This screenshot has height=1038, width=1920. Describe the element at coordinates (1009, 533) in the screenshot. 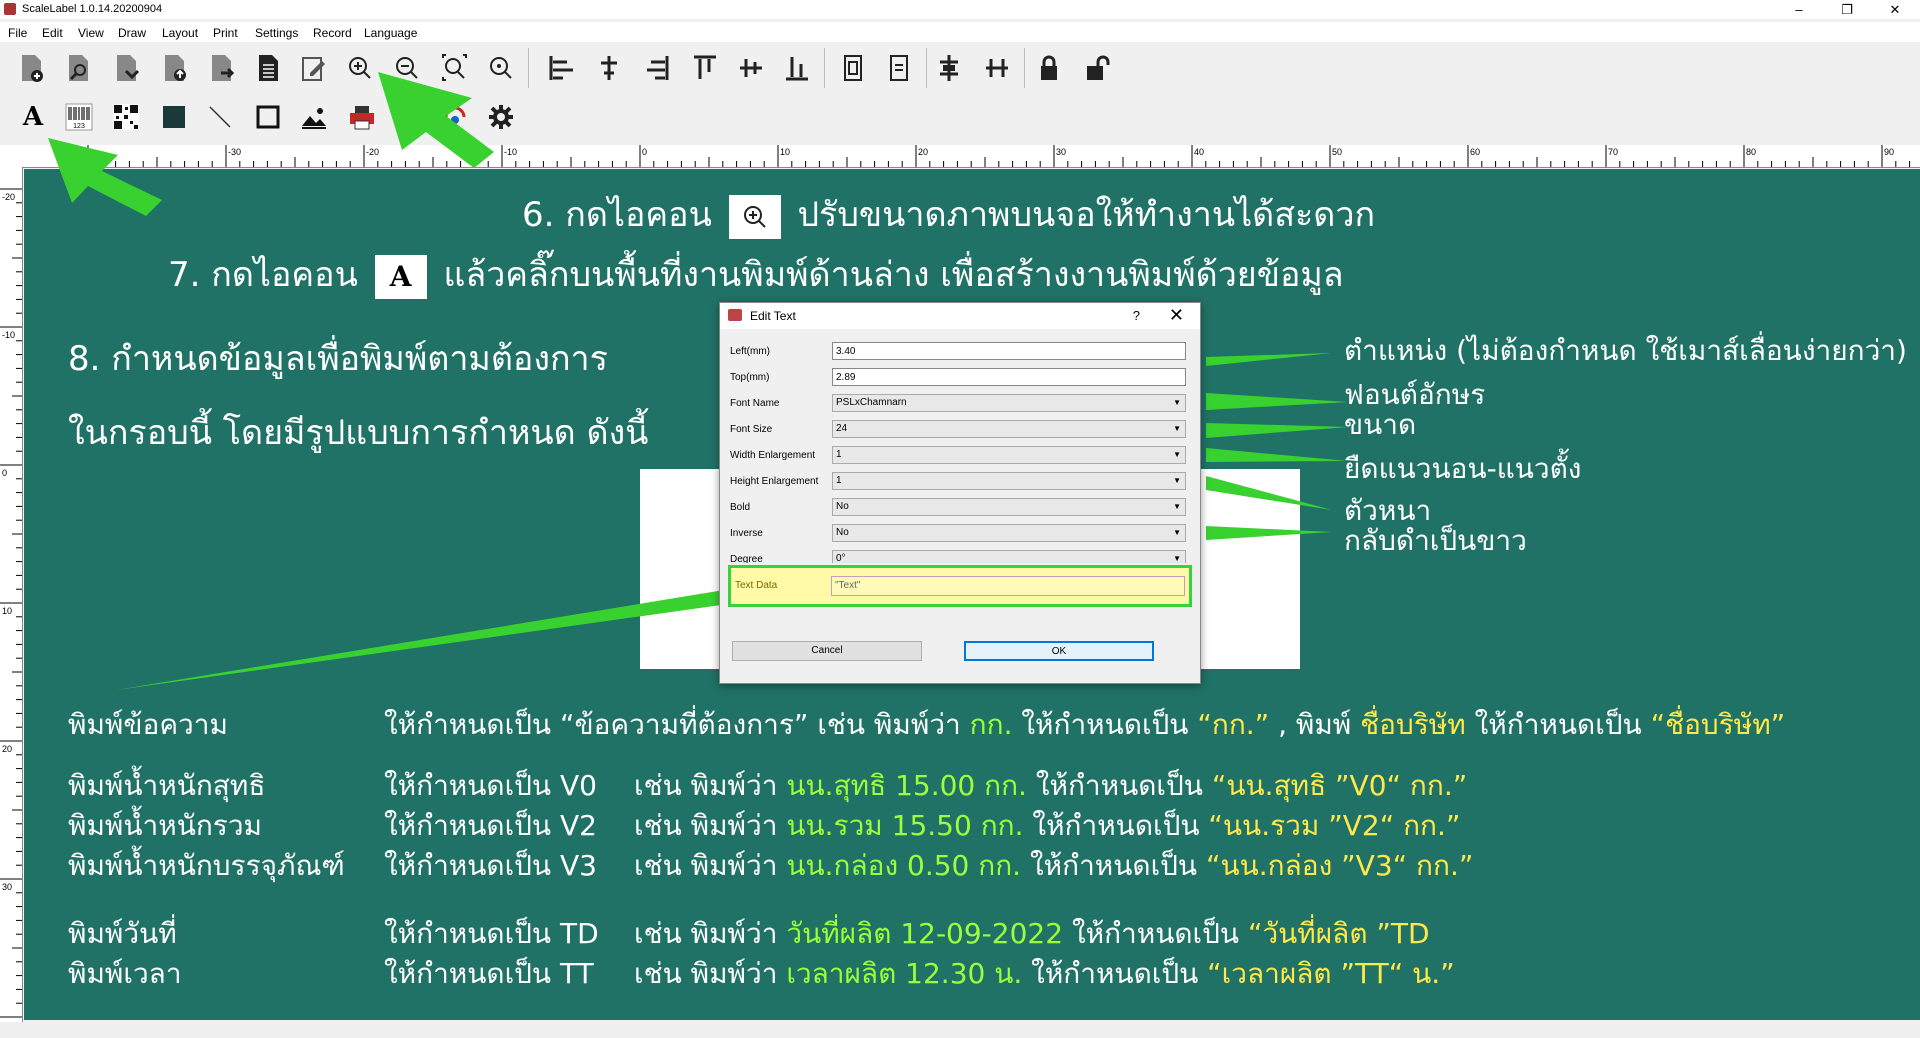

I see `inverse-select: No ▼` at that location.